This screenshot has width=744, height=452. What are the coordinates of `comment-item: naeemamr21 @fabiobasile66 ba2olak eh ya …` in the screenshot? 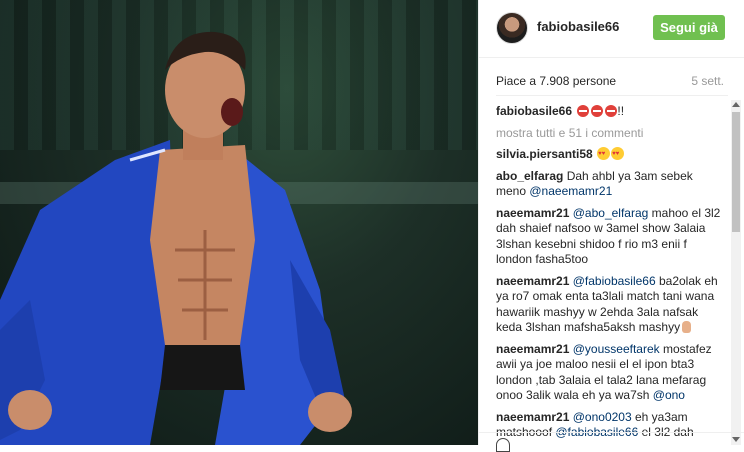 It's located at (609, 305).